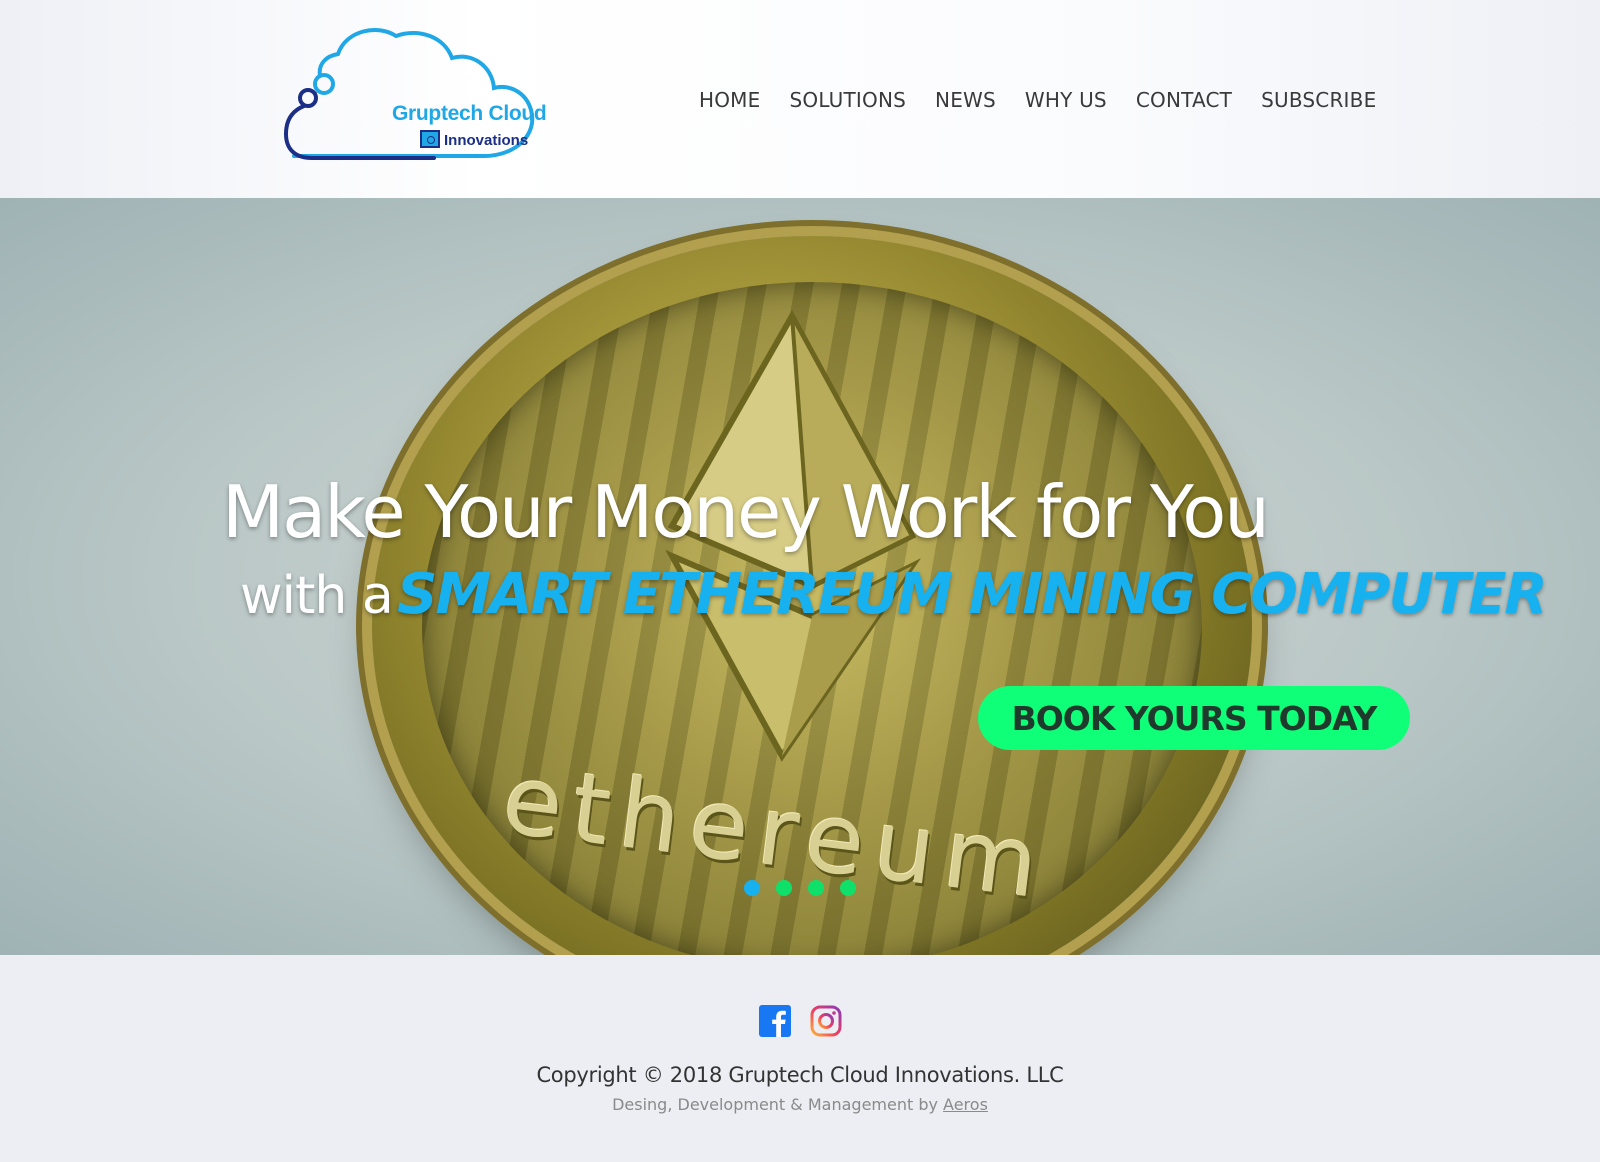 The height and width of the screenshot is (1162, 1600). I want to click on facebook-icon, so click(775, 1021).